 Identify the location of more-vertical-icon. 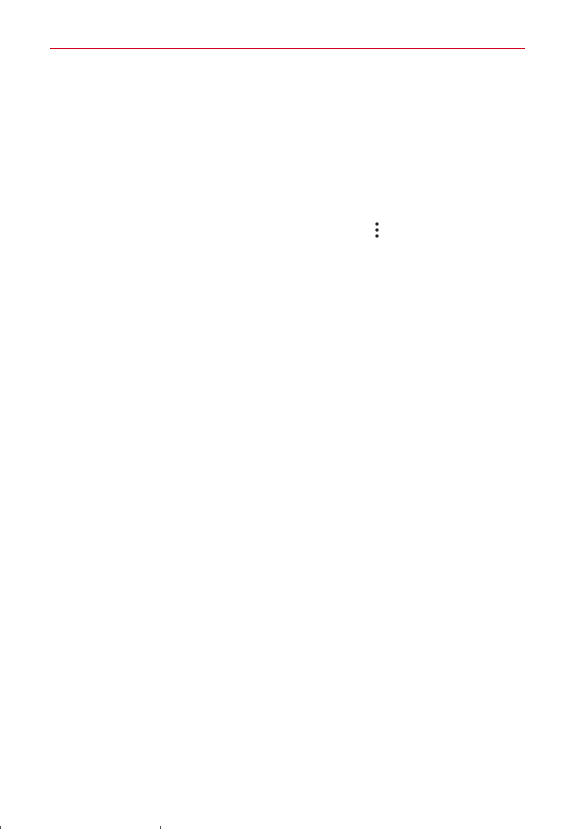
(377, 230).